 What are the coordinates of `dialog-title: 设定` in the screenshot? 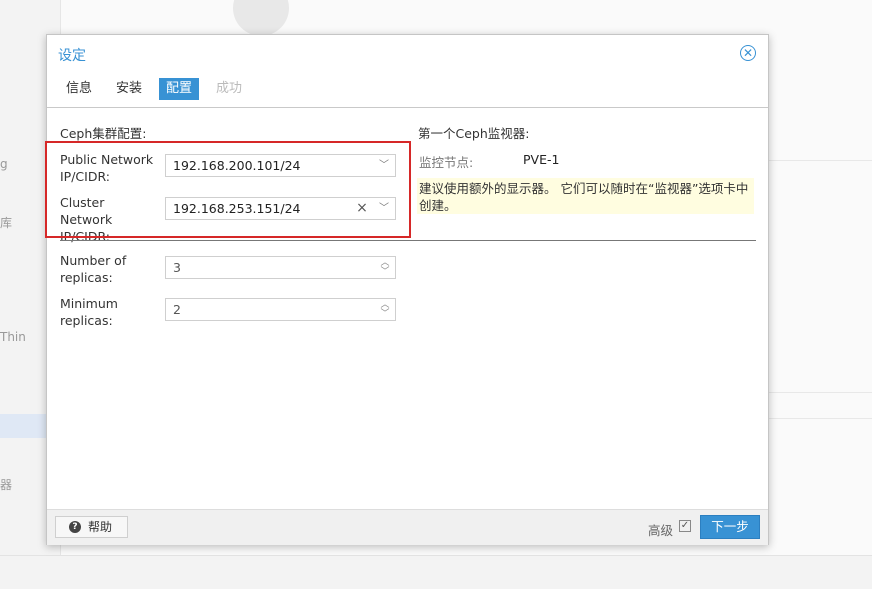 It's located at (72, 56).